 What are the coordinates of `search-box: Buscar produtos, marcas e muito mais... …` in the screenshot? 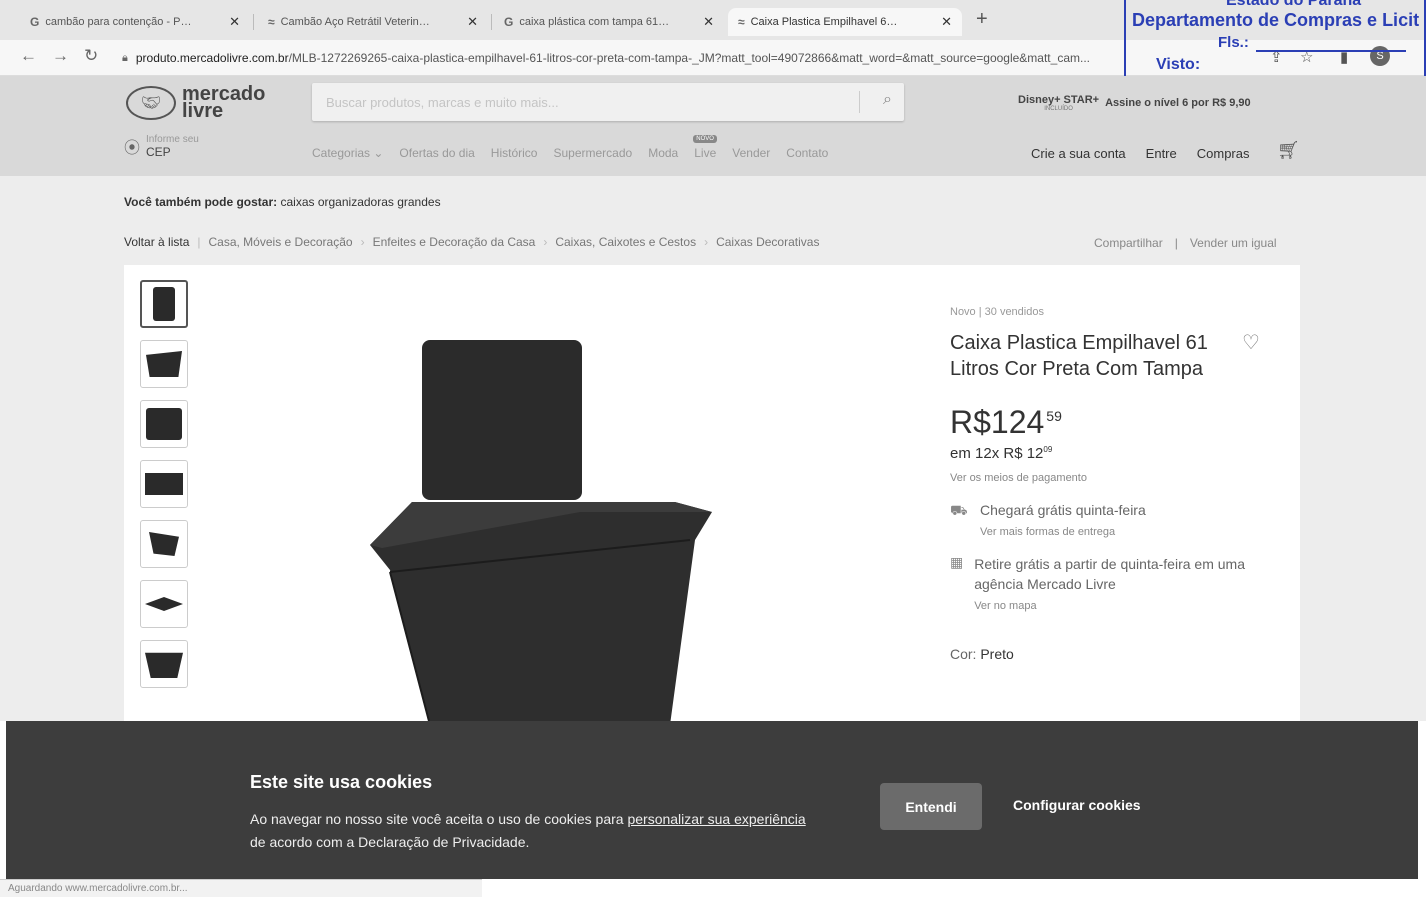 It's located at (608, 102).